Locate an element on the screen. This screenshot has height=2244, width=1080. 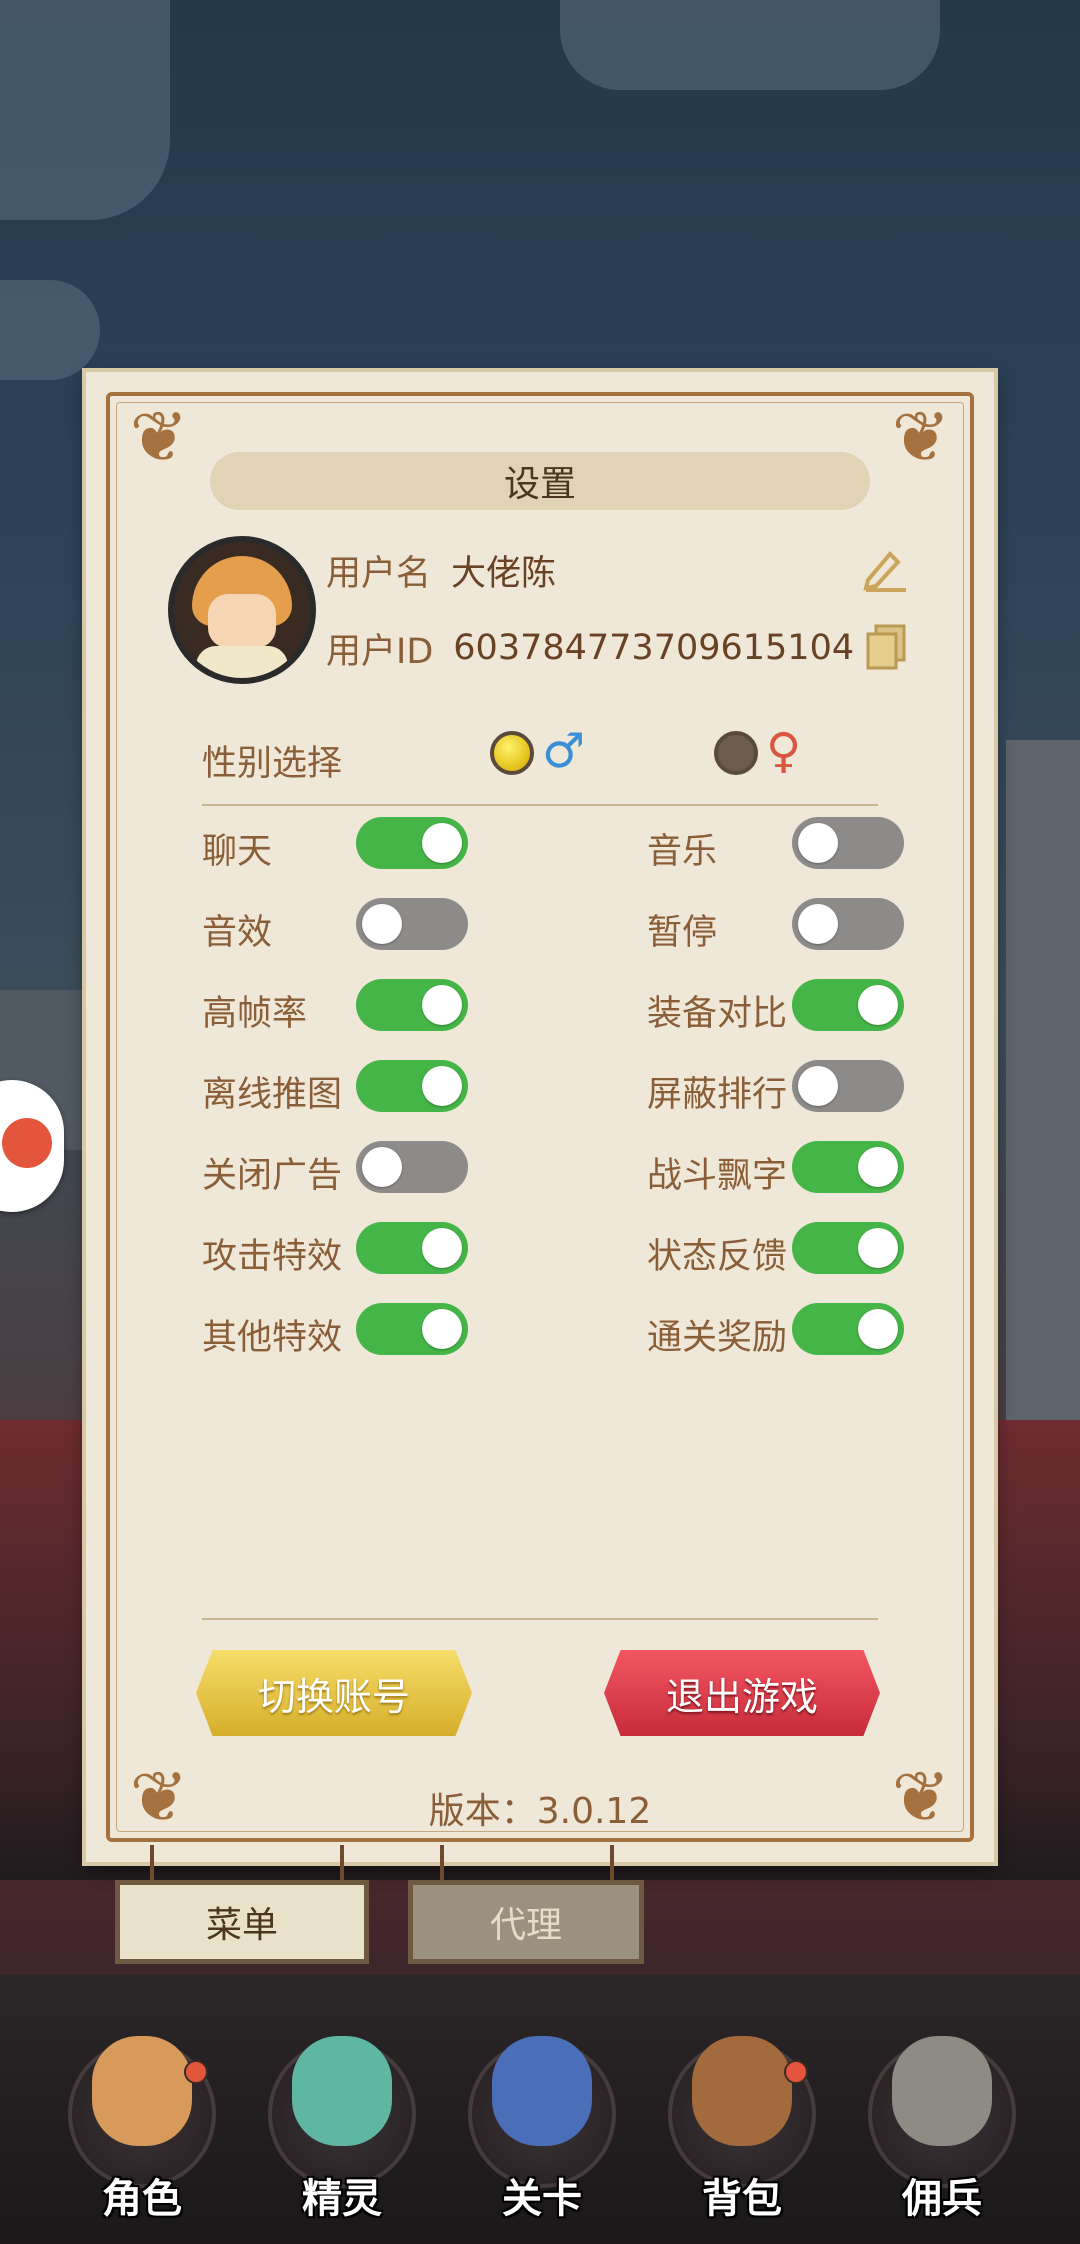
setting-row: 状态反馈 is located at coordinates (797, 1250).